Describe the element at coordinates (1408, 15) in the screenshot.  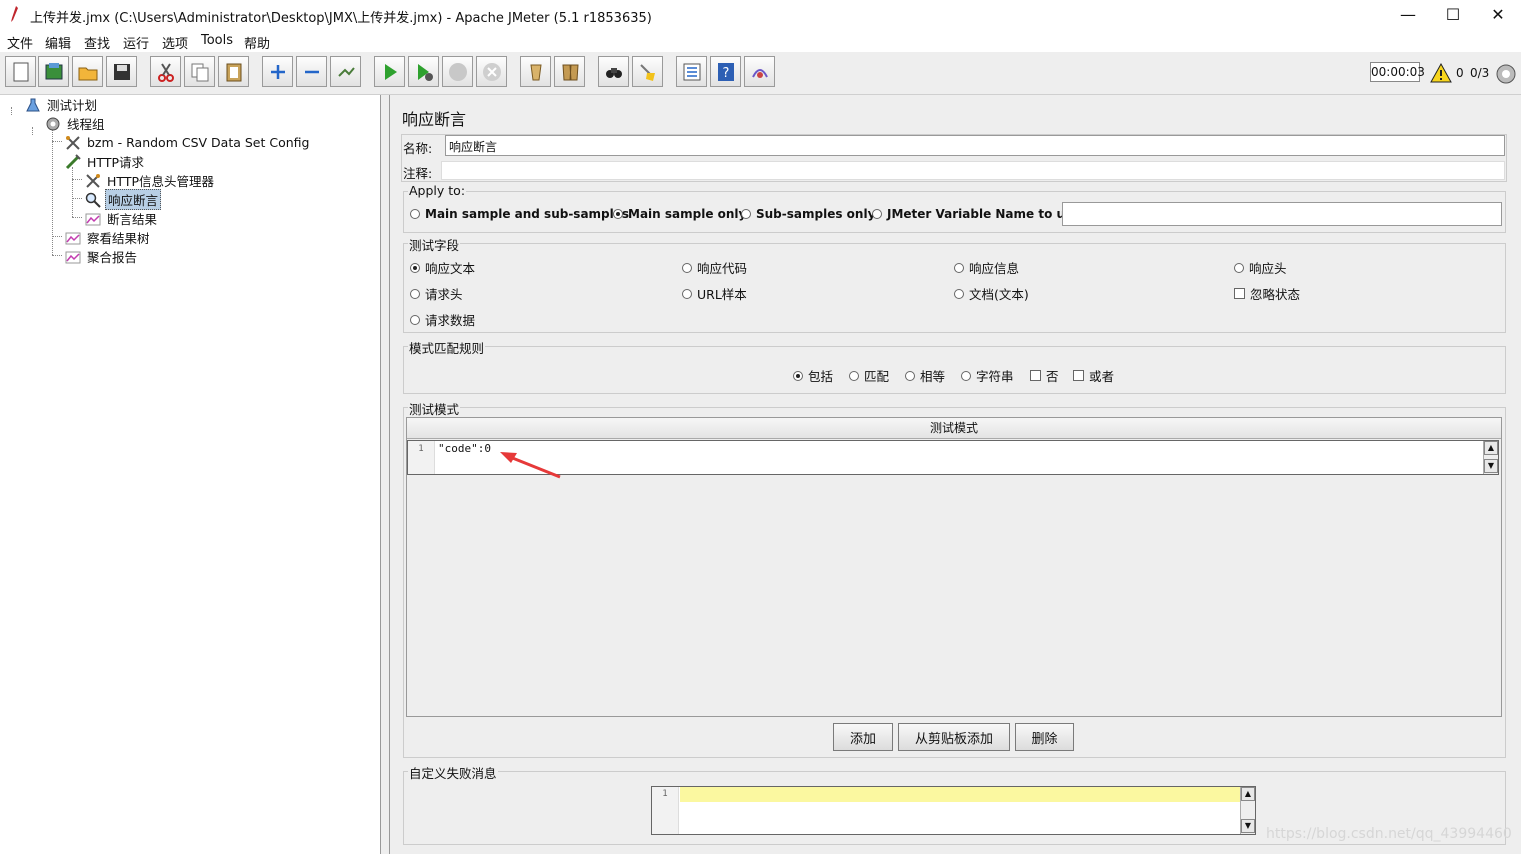
I see `minimize-button: —` at that location.